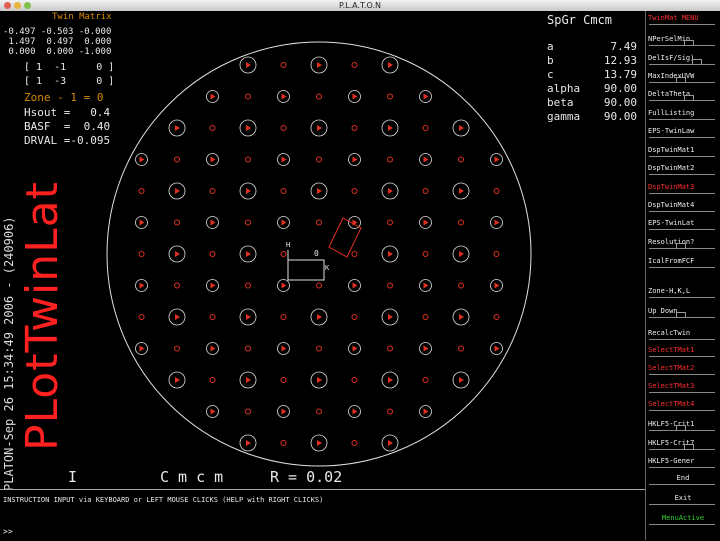 This screenshot has width=720, height=541. I want to click on menu-item: DeltaTheta, so click(683, 94).